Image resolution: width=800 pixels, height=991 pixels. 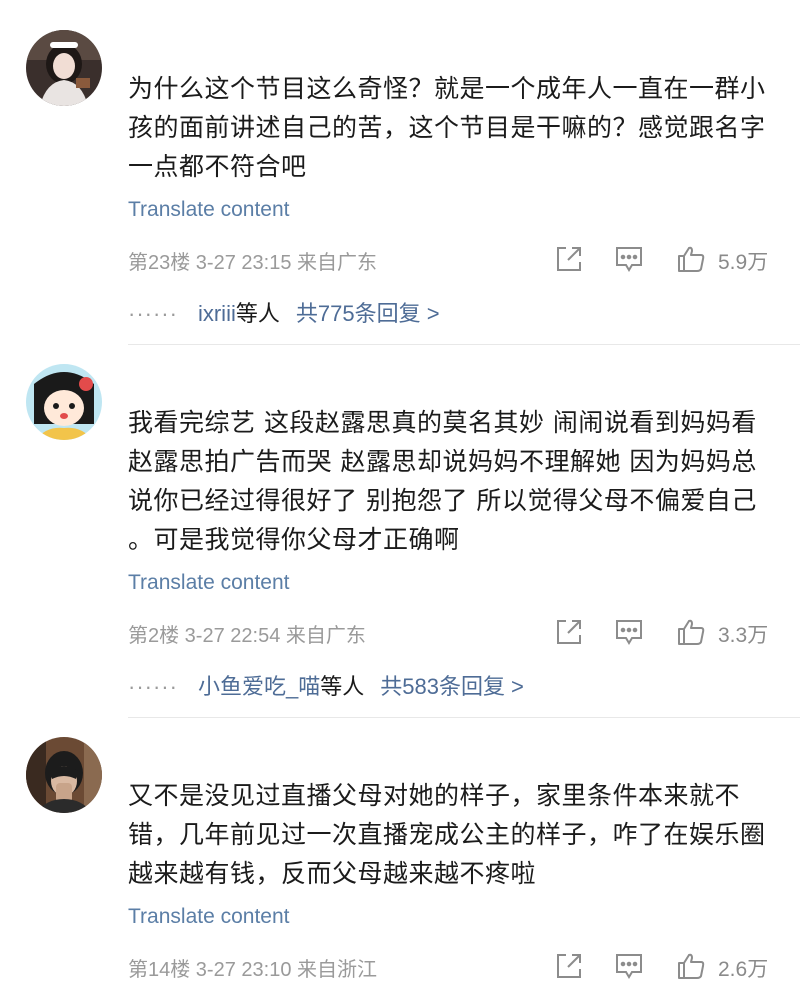 I want to click on like-count: 2.6万, so click(x=743, y=969).